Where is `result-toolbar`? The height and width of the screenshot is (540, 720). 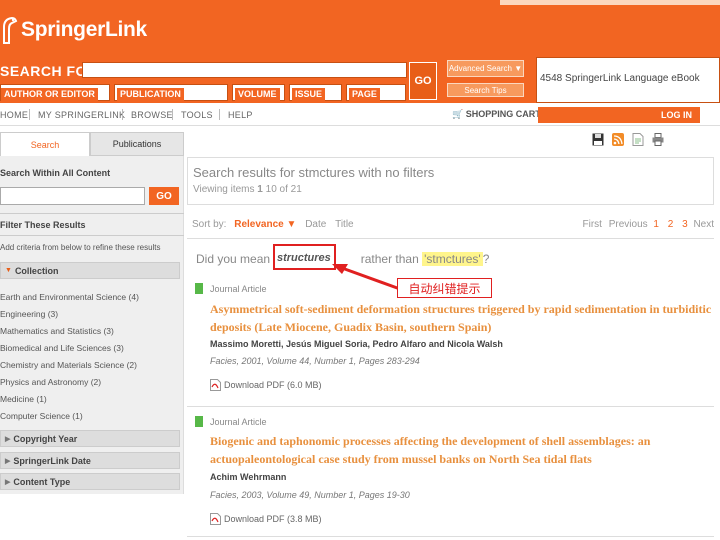
result-toolbar is located at coordinates (628, 139).